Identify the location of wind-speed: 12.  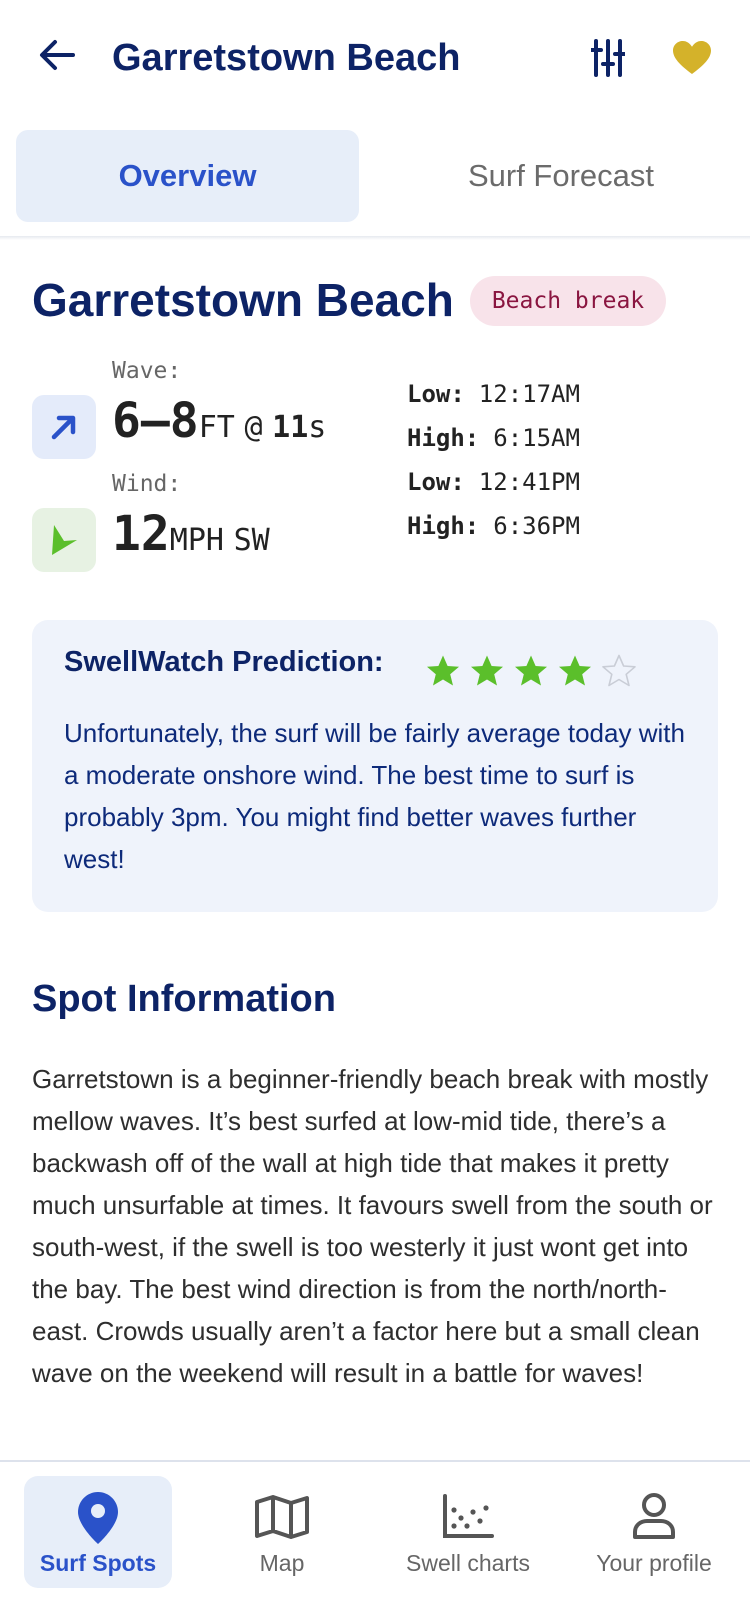
(141, 534).